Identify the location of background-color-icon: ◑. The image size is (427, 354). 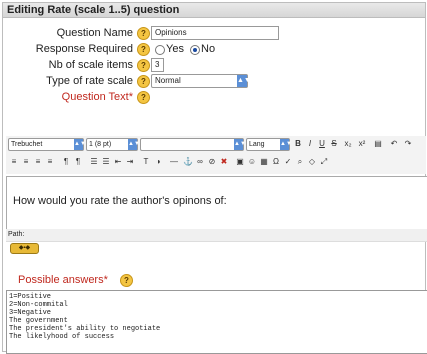
(158, 161).